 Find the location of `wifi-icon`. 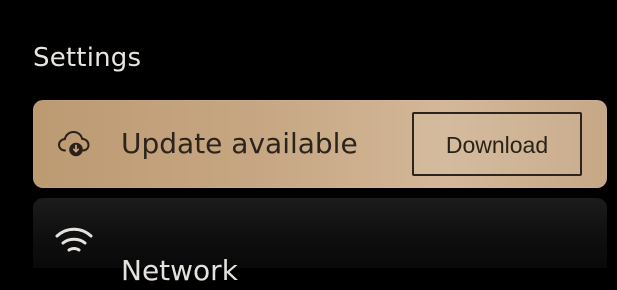

wifi-icon is located at coordinates (74, 239).